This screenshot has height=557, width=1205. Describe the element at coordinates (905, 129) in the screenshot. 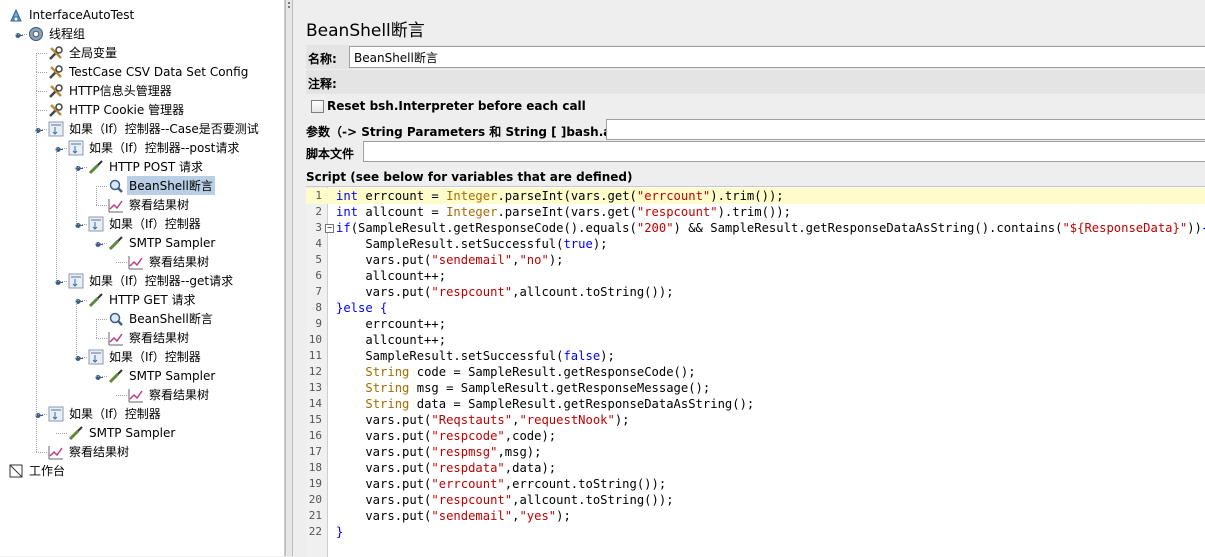

I see `parameters-field` at that location.